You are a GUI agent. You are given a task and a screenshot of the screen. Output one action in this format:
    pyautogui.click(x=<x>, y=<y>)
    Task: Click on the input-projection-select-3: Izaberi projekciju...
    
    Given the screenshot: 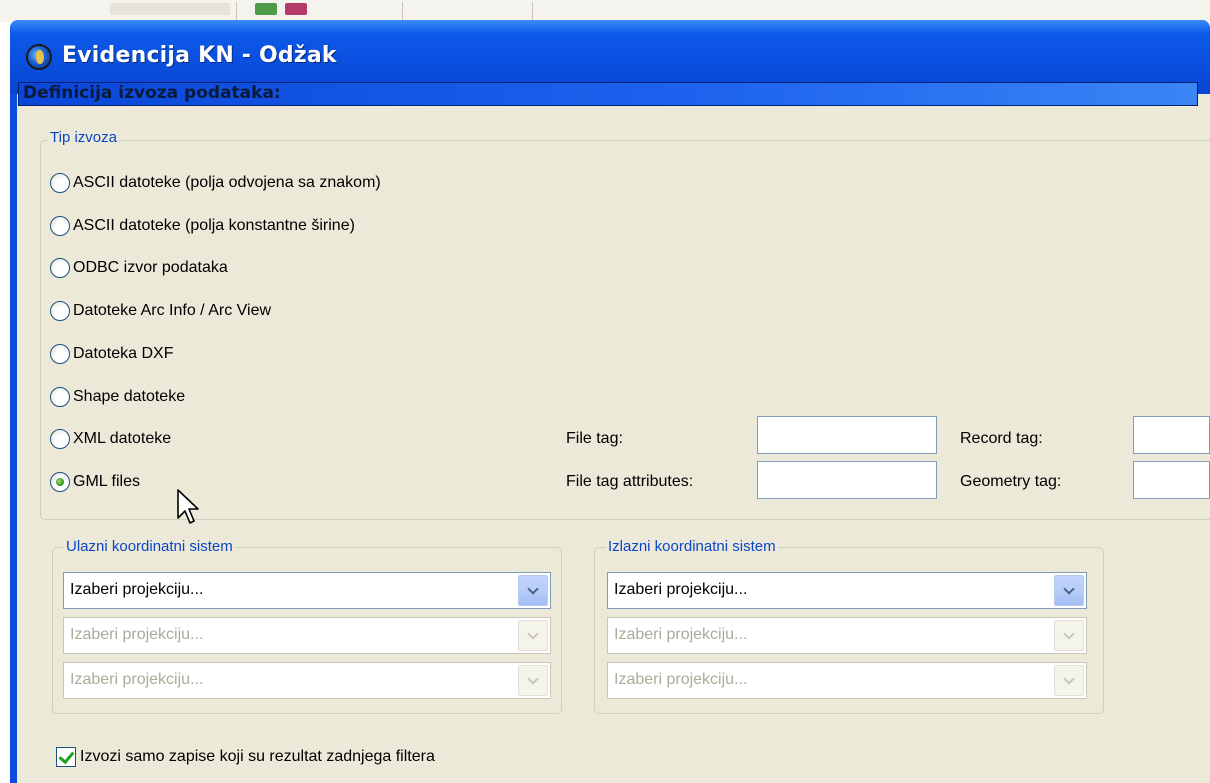 What is the action you would take?
    pyautogui.click(x=307, y=680)
    